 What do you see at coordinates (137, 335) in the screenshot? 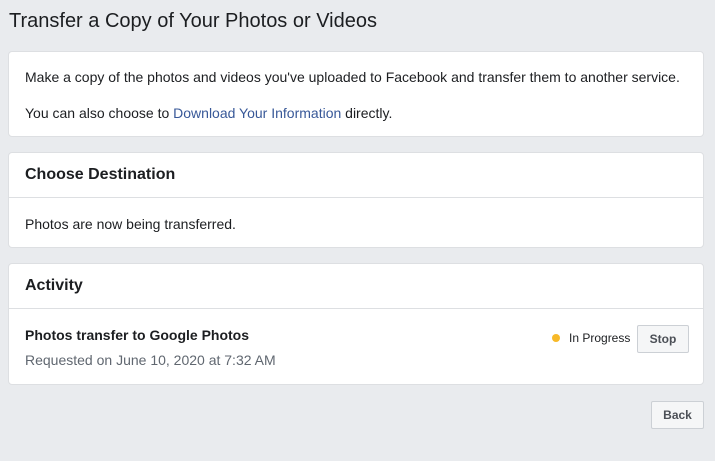
I see `activity-item-title: Photos transfer to Google Photos` at bounding box center [137, 335].